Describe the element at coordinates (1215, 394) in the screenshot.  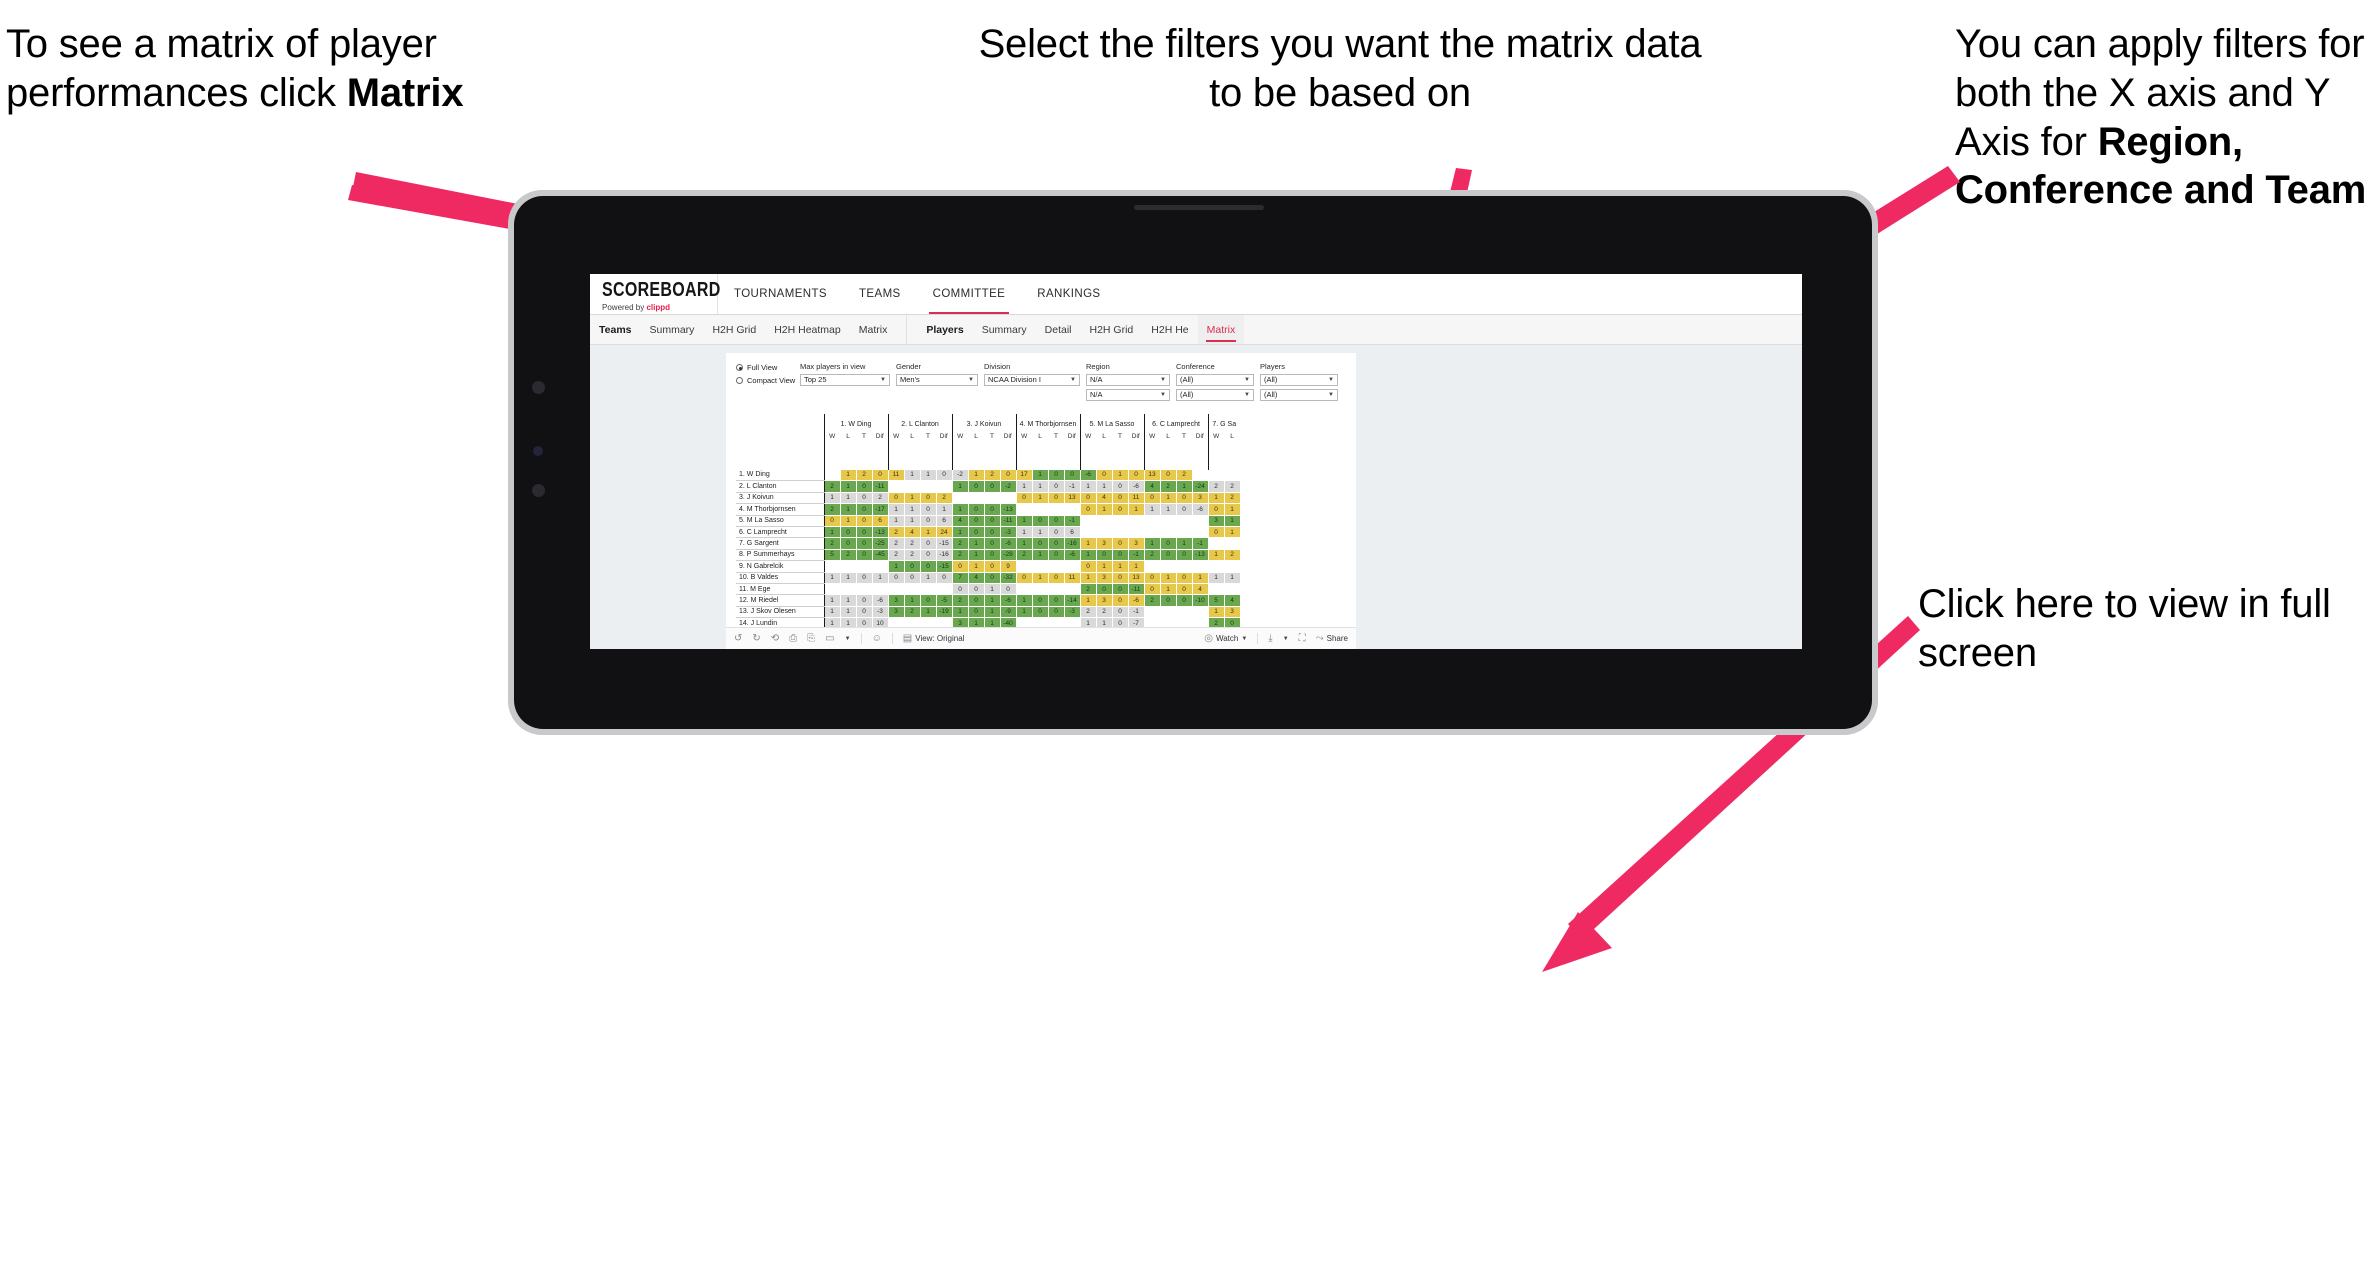
I see `filter-conference-select-y: (All) ▼` at that location.